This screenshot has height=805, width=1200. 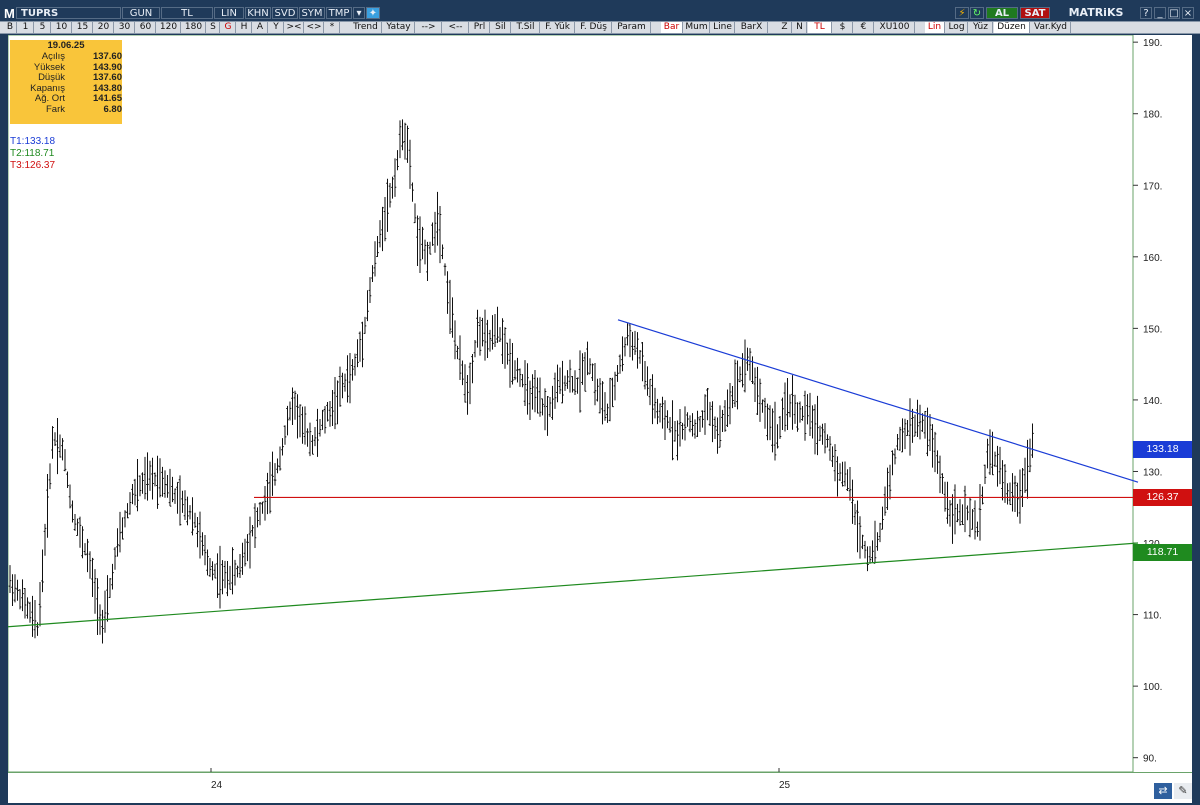 What do you see at coordinates (1152, 687) in the screenshot?
I see `y-tick-label: 100.` at bounding box center [1152, 687].